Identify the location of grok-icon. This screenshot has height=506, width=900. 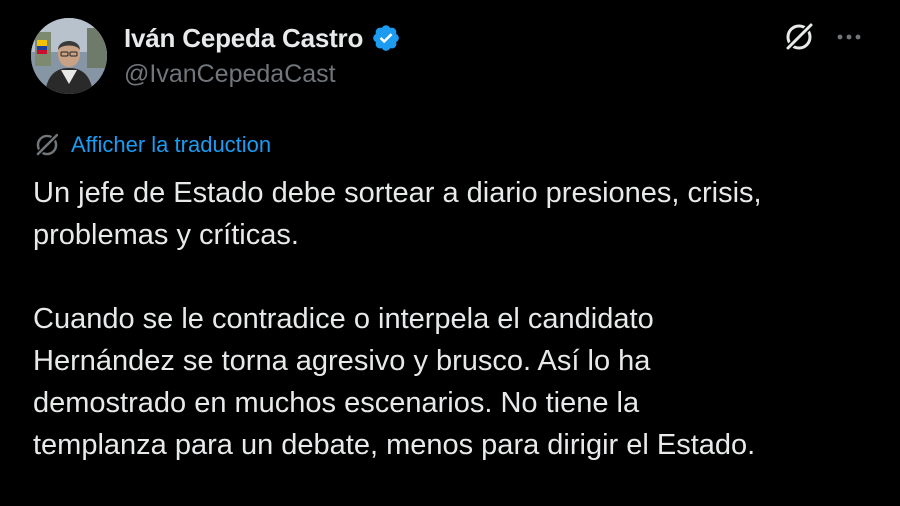
(799, 37).